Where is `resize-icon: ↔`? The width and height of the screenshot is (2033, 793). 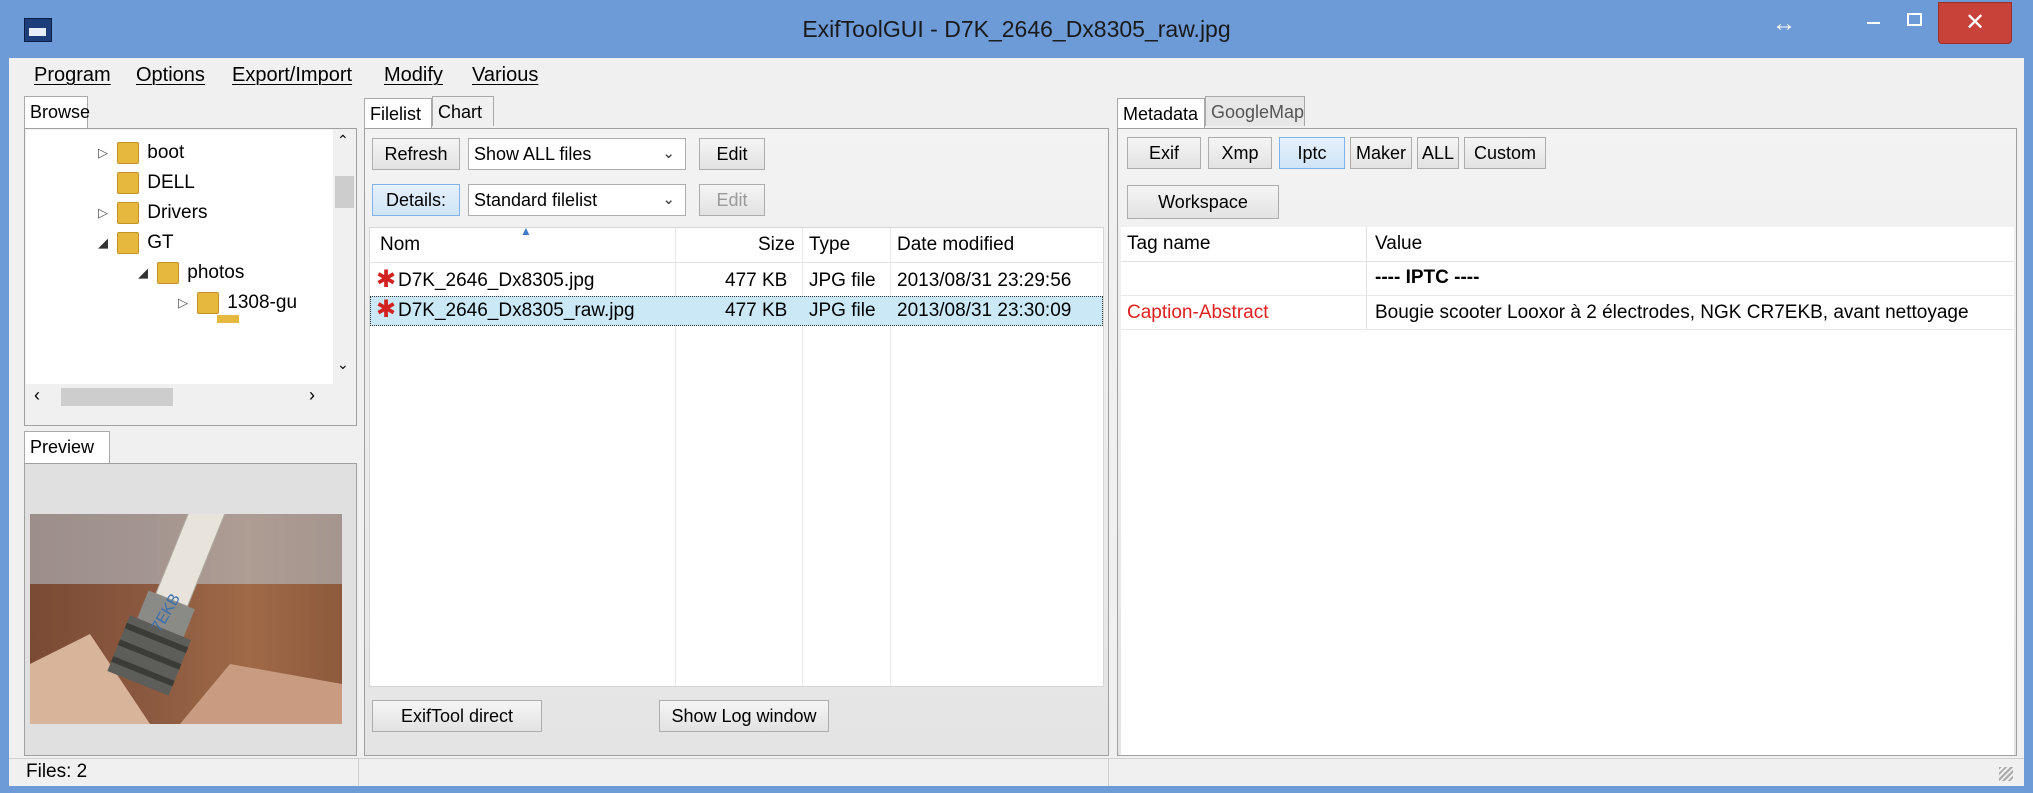
resize-icon: ↔ is located at coordinates (1784, 24).